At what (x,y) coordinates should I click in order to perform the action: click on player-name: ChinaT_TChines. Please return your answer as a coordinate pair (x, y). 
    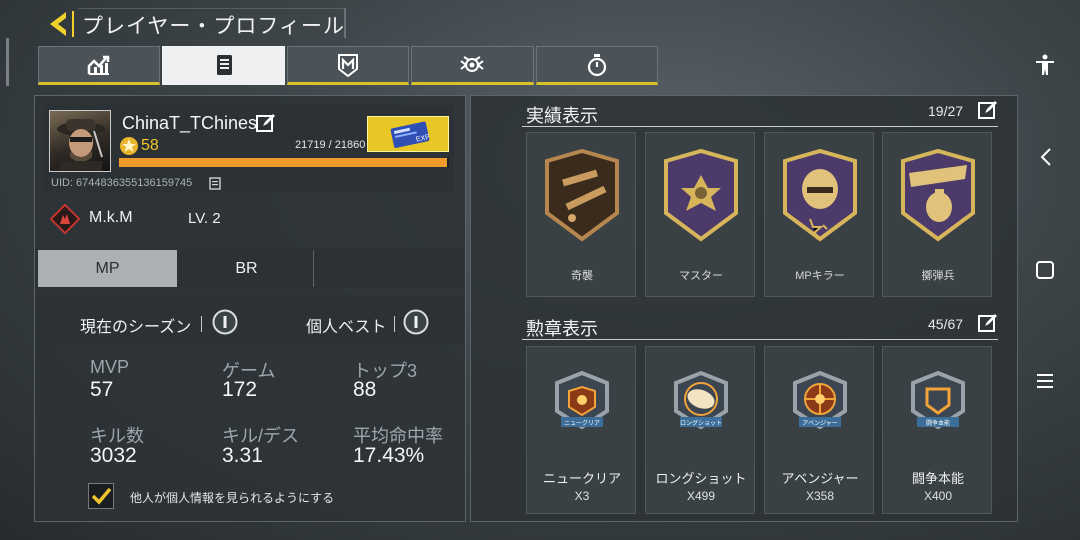
    Looking at the image, I should click on (190, 123).